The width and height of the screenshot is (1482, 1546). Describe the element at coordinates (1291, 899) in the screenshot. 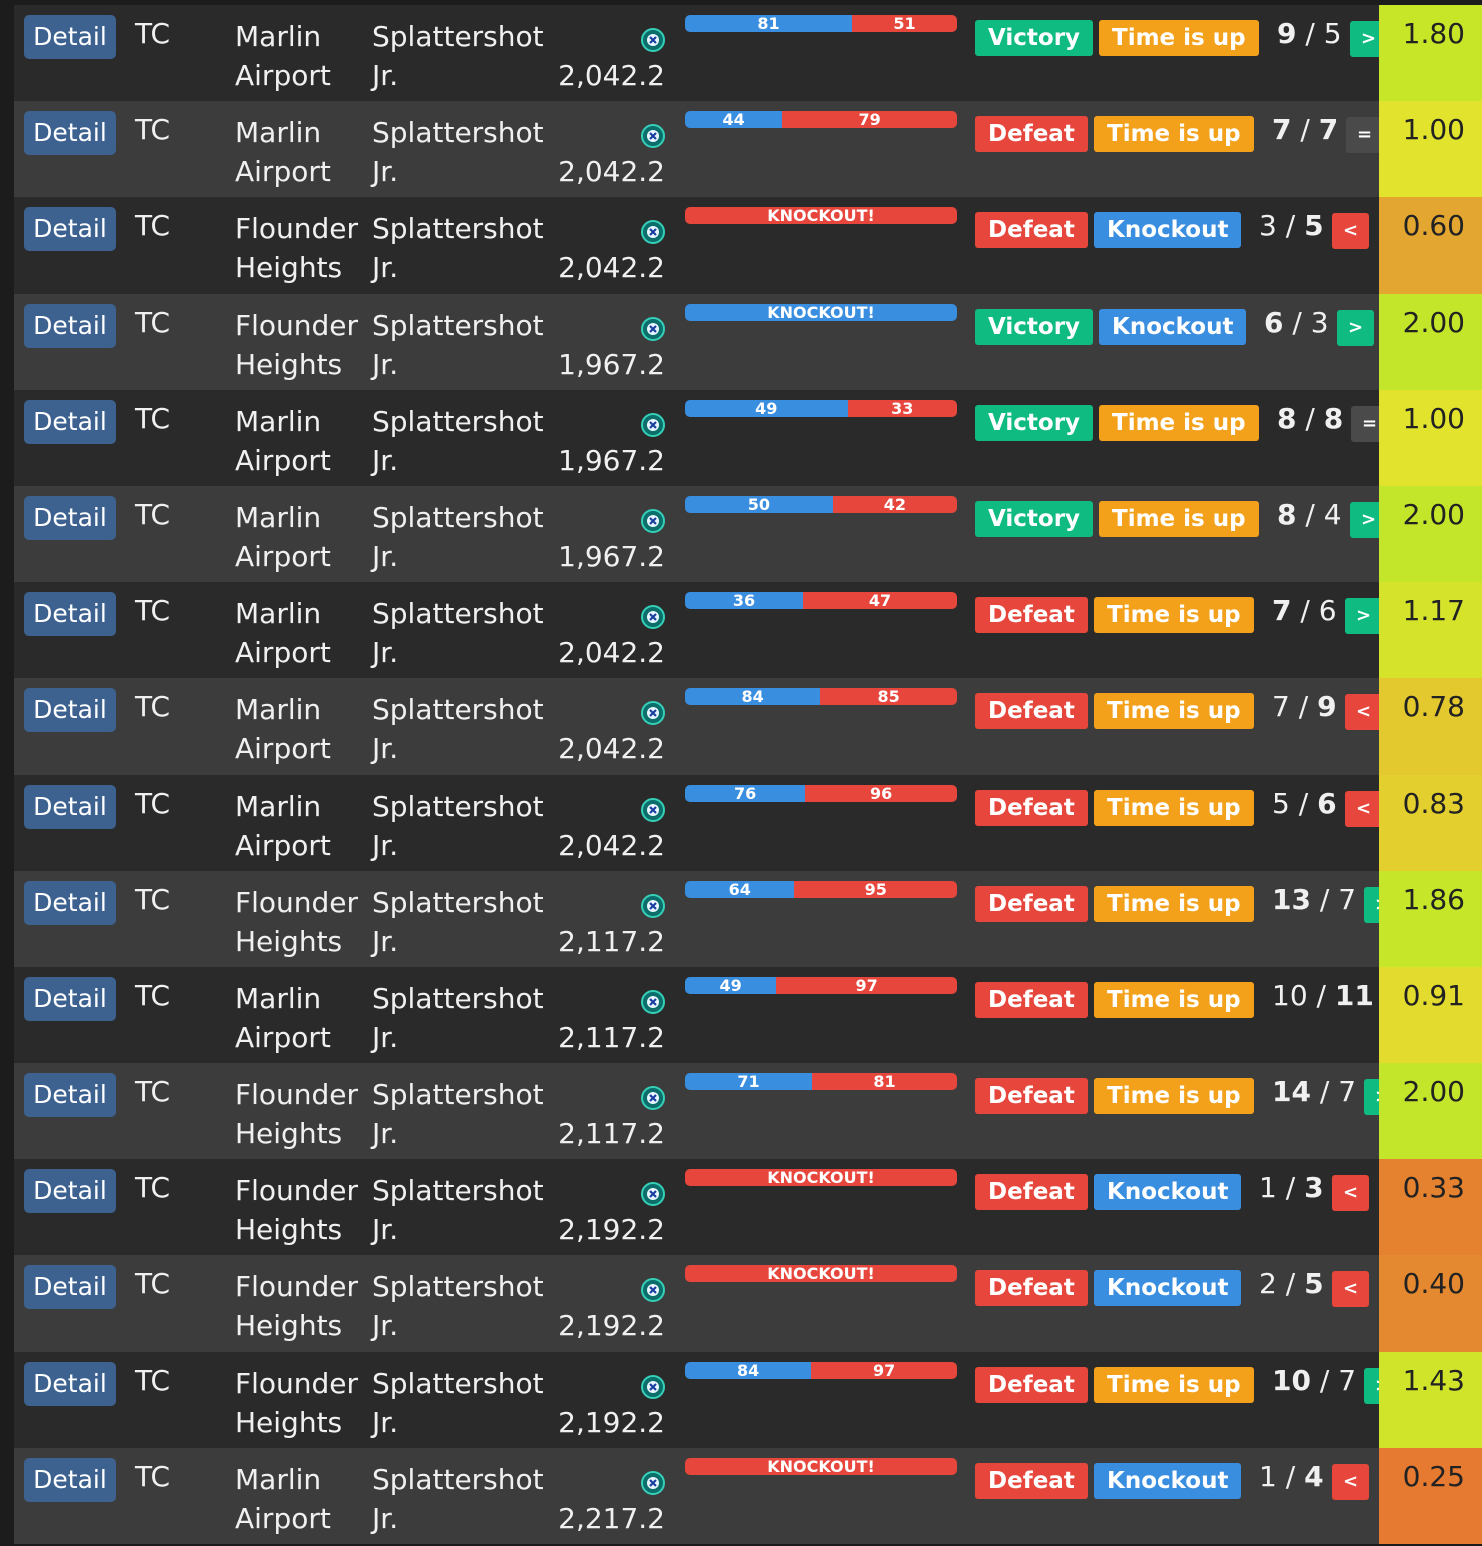

I see `kills-value: 13` at that location.